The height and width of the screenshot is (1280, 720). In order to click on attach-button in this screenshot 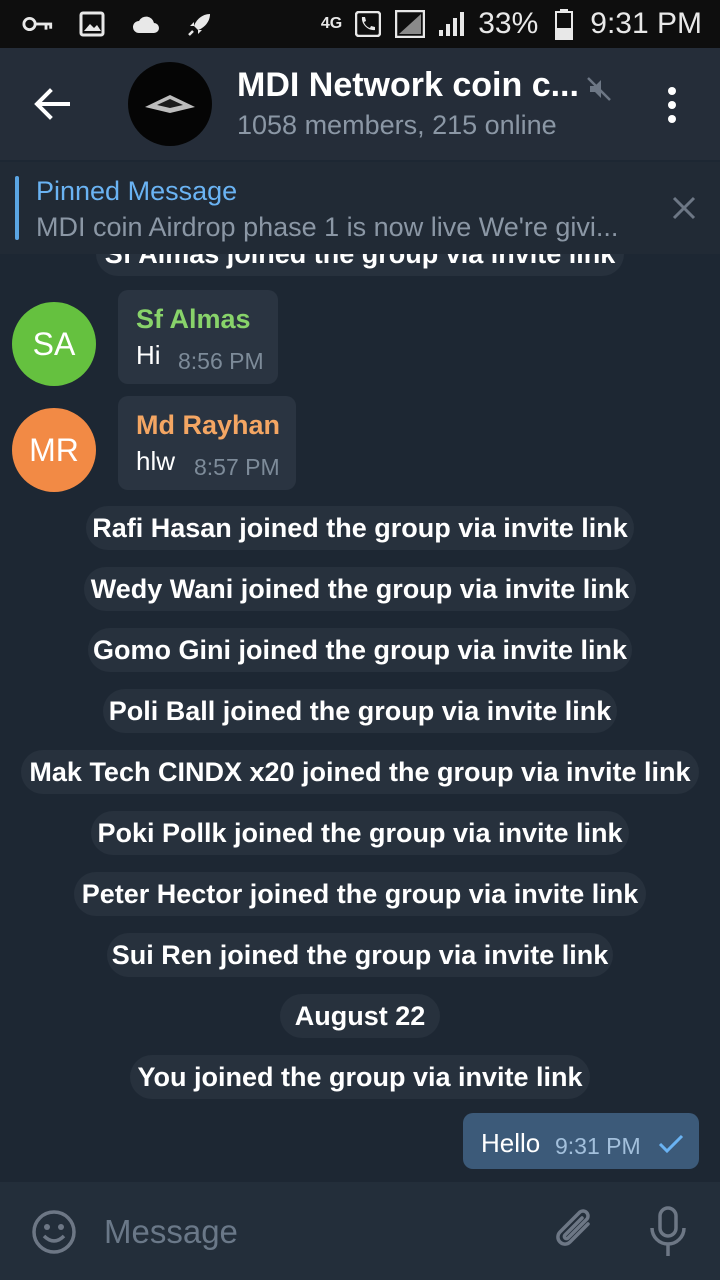, I will do `click(576, 1231)`.